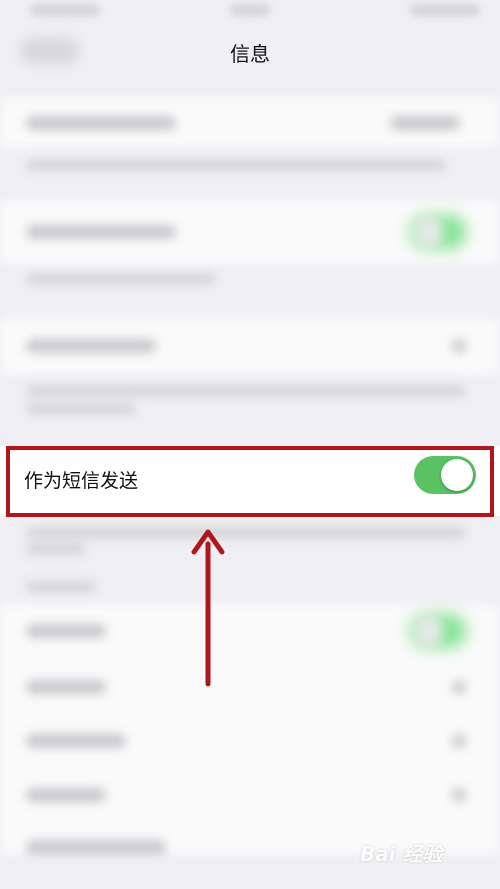  I want to click on watermark: Bai 经验, so click(401, 852).